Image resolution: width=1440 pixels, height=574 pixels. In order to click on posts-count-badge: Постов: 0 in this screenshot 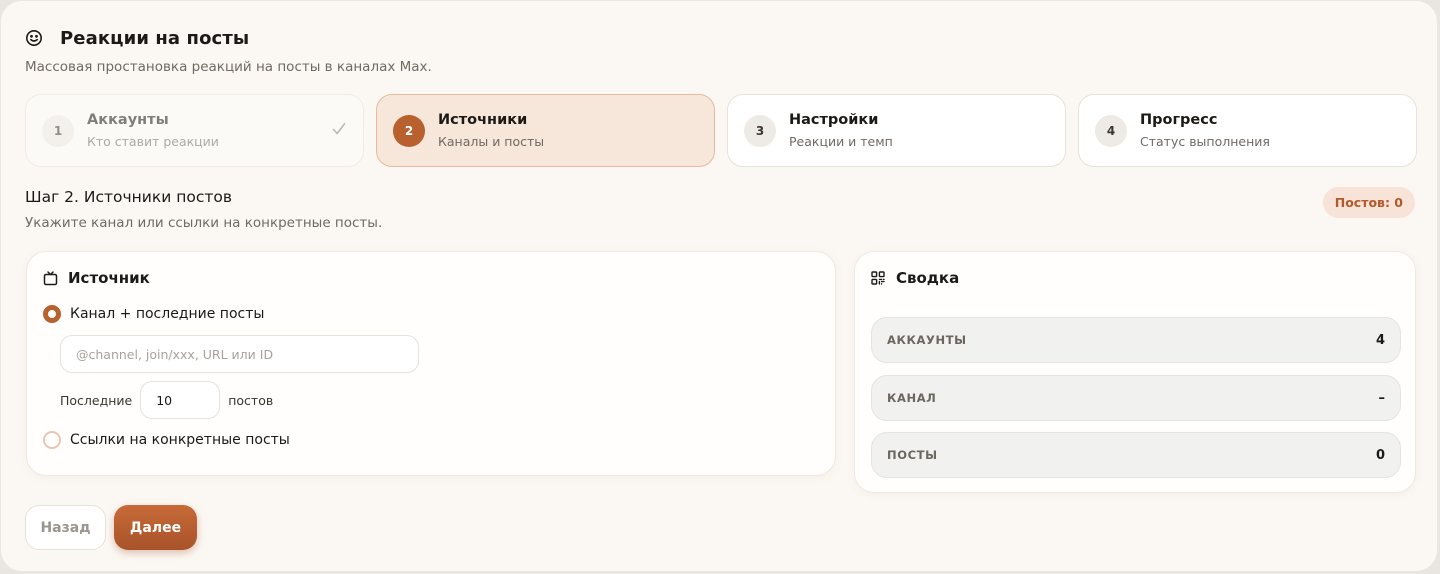, I will do `click(1368, 202)`.